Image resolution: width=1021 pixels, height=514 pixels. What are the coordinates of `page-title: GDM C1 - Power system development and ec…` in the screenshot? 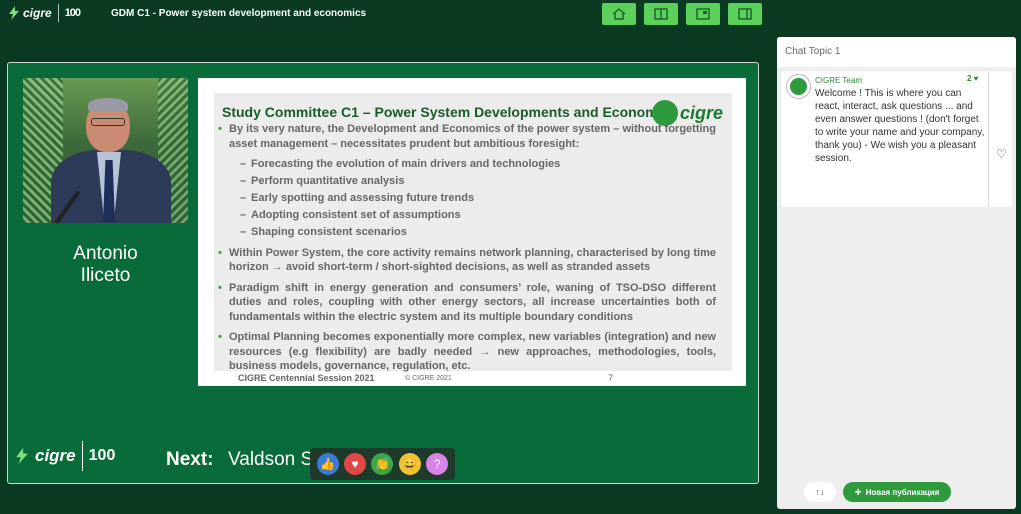 It's located at (239, 13).